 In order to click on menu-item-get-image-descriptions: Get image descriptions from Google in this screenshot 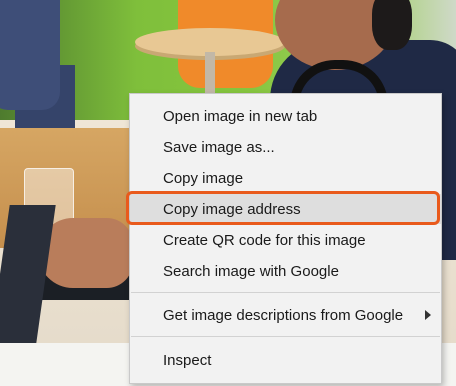, I will do `click(285, 315)`.